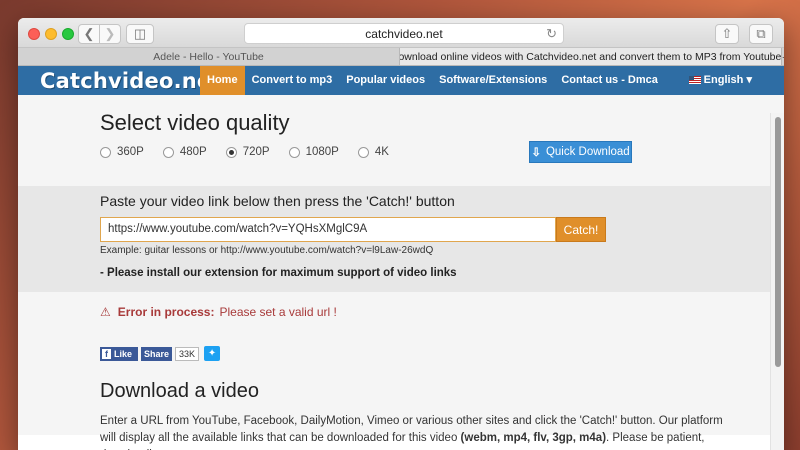 The height and width of the screenshot is (450, 800). I want to click on catch-button: Catch!, so click(581, 229).